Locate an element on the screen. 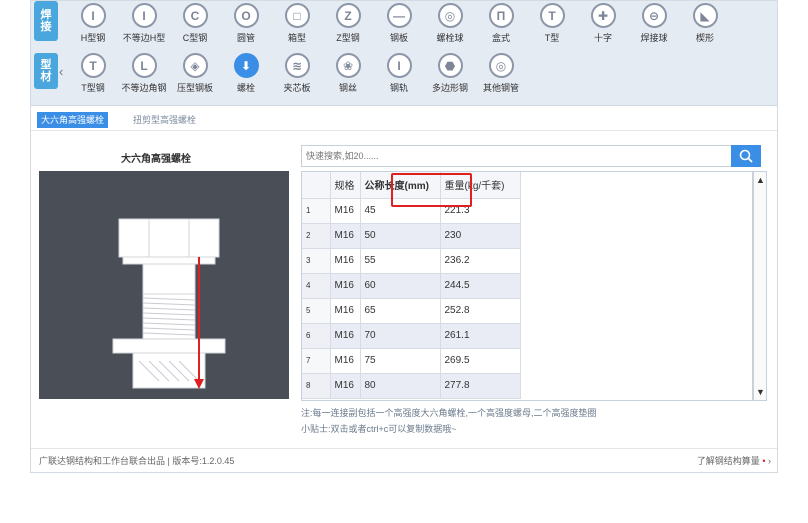  polygon-steel-icon: ⬣ is located at coordinates (450, 65).